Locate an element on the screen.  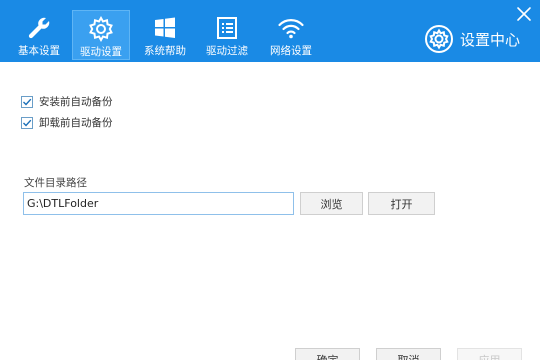
wifi-icon is located at coordinates (291, 29).